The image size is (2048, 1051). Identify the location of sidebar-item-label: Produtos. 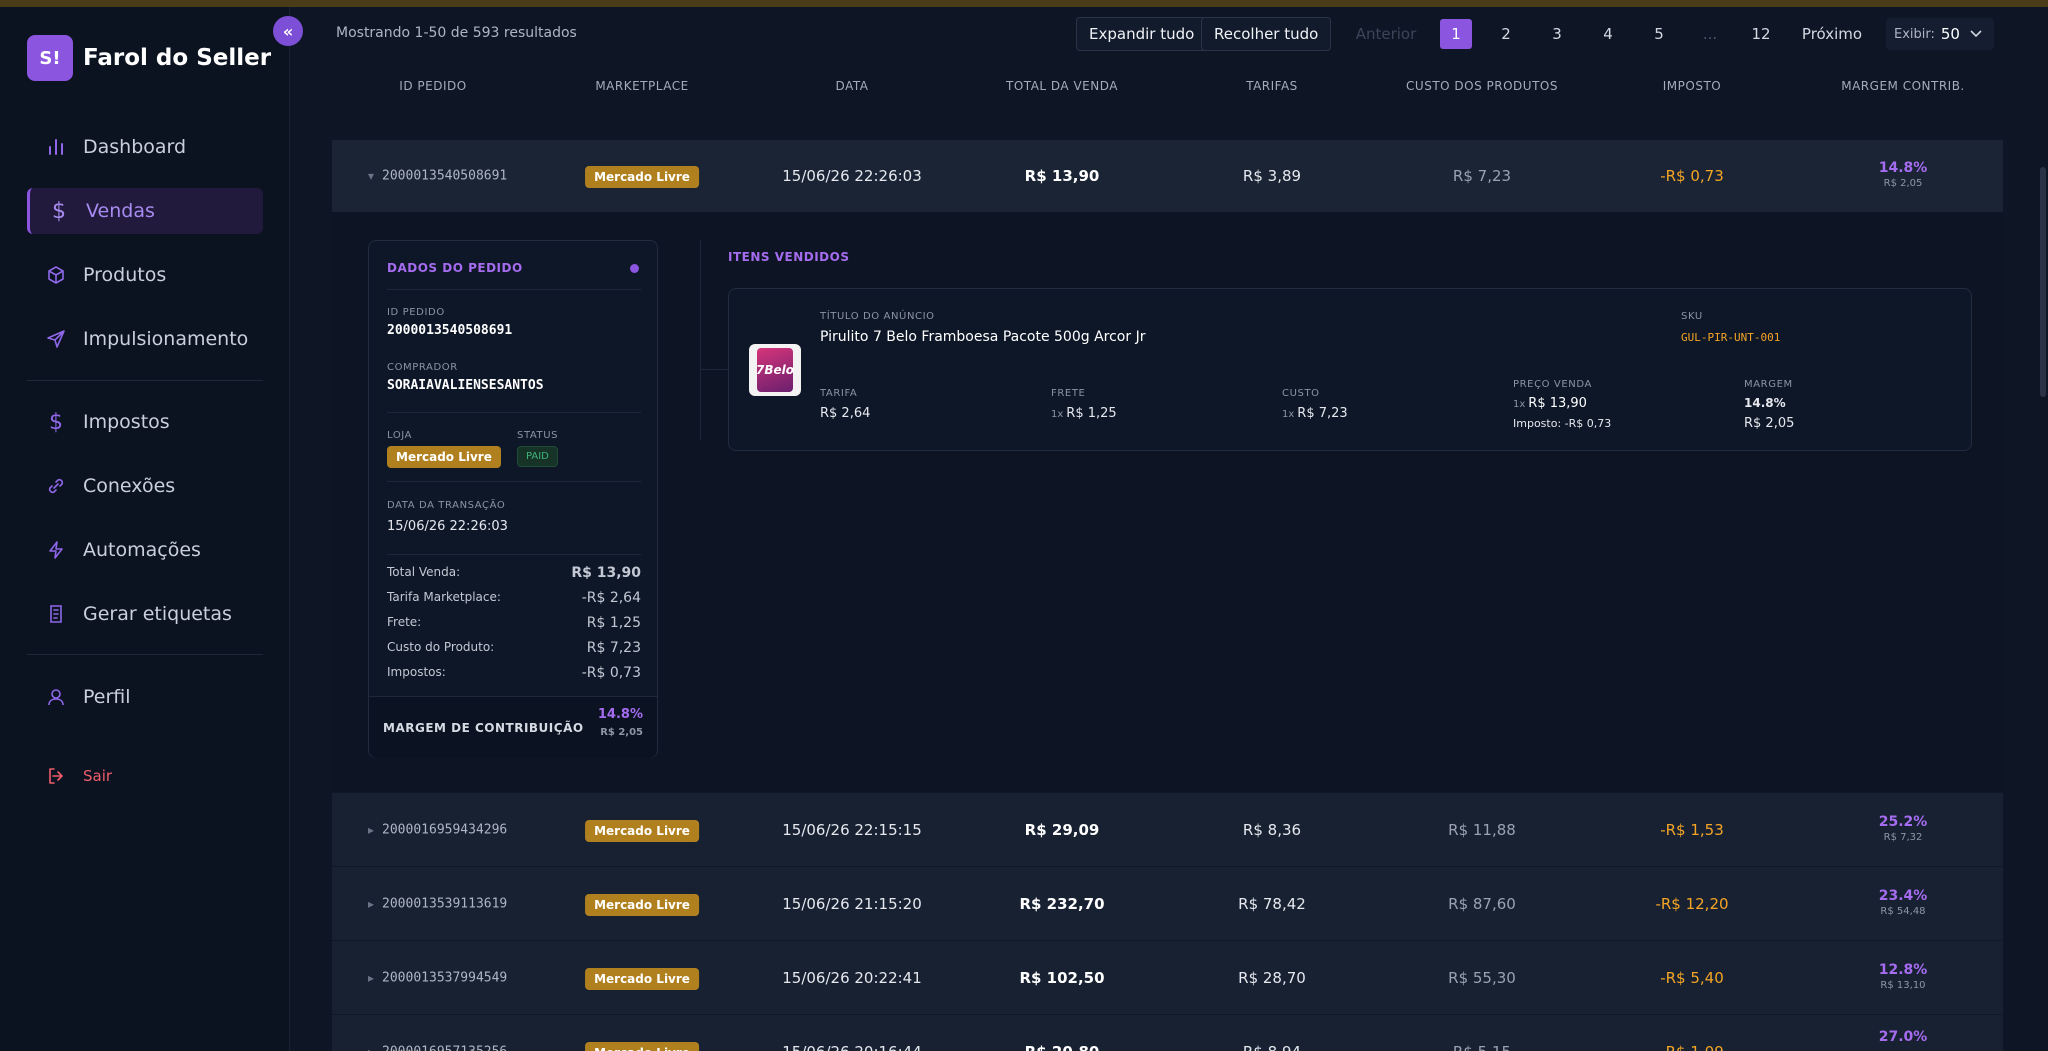
(125, 275).